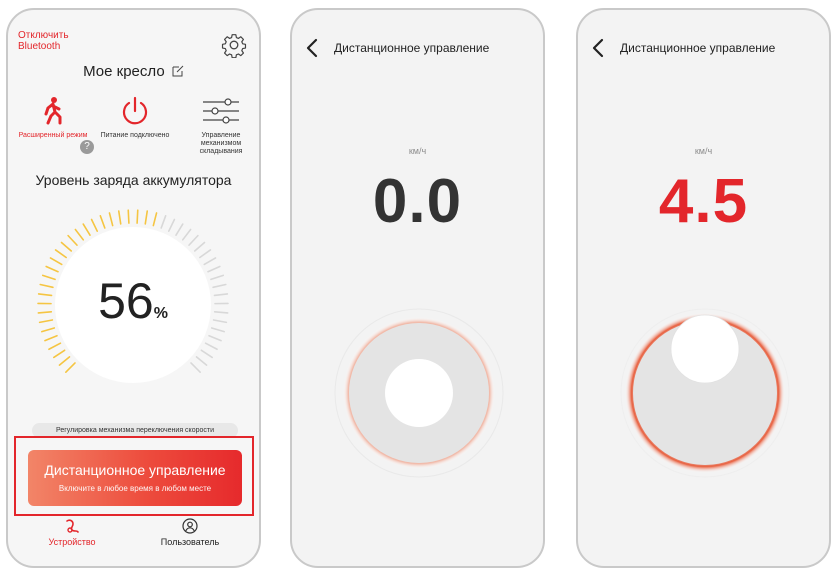 The height and width of the screenshot is (568, 831). I want to click on remote-control-title: Дистанционное управление, so click(135, 470).